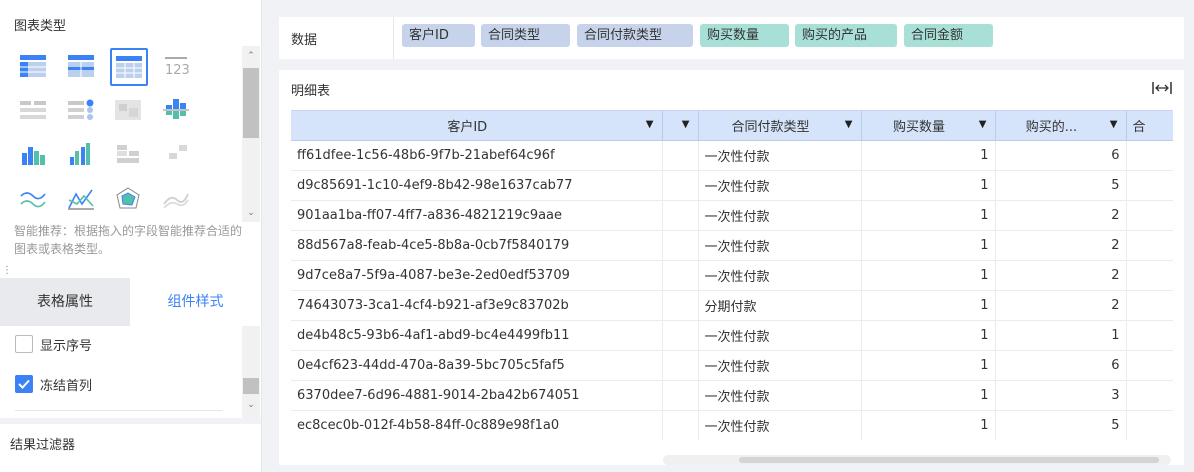 The width and height of the screenshot is (1194, 472). Describe the element at coordinates (477, 215) in the screenshot. I see `cell-customer-id: 901aa1ba-ff07-4ff7-a836-4821219c9aae` at that location.